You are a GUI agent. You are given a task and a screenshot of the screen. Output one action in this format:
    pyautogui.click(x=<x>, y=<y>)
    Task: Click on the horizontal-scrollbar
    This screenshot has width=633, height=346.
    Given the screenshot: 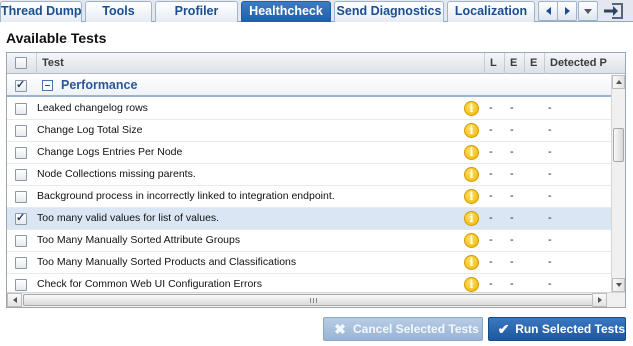 What is the action you would take?
    pyautogui.click(x=316, y=299)
    